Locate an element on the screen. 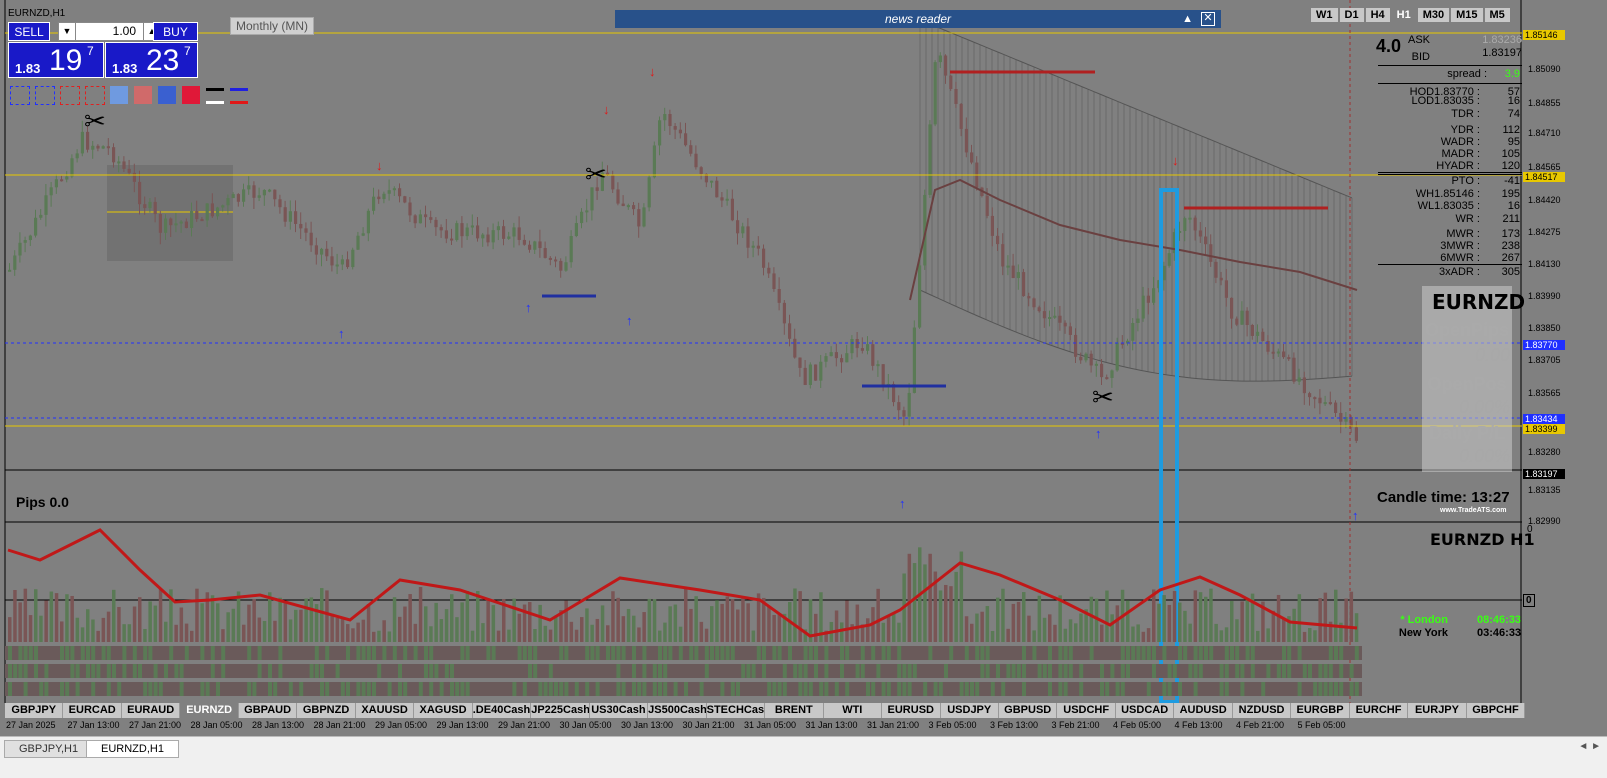 The height and width of the screenshot is (778, 1607). news-reader-bar: news reader ▲ ✕ is located at coordinates (918, 19).